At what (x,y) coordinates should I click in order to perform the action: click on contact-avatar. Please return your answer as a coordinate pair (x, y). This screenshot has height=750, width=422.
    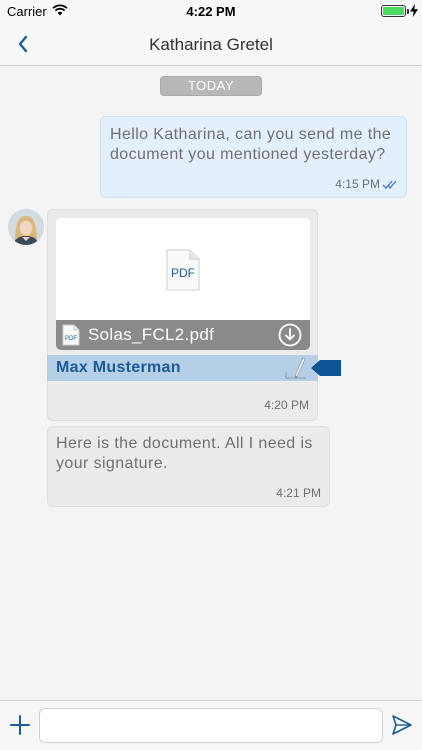
    Looking at the image, I should click on (26, 227).